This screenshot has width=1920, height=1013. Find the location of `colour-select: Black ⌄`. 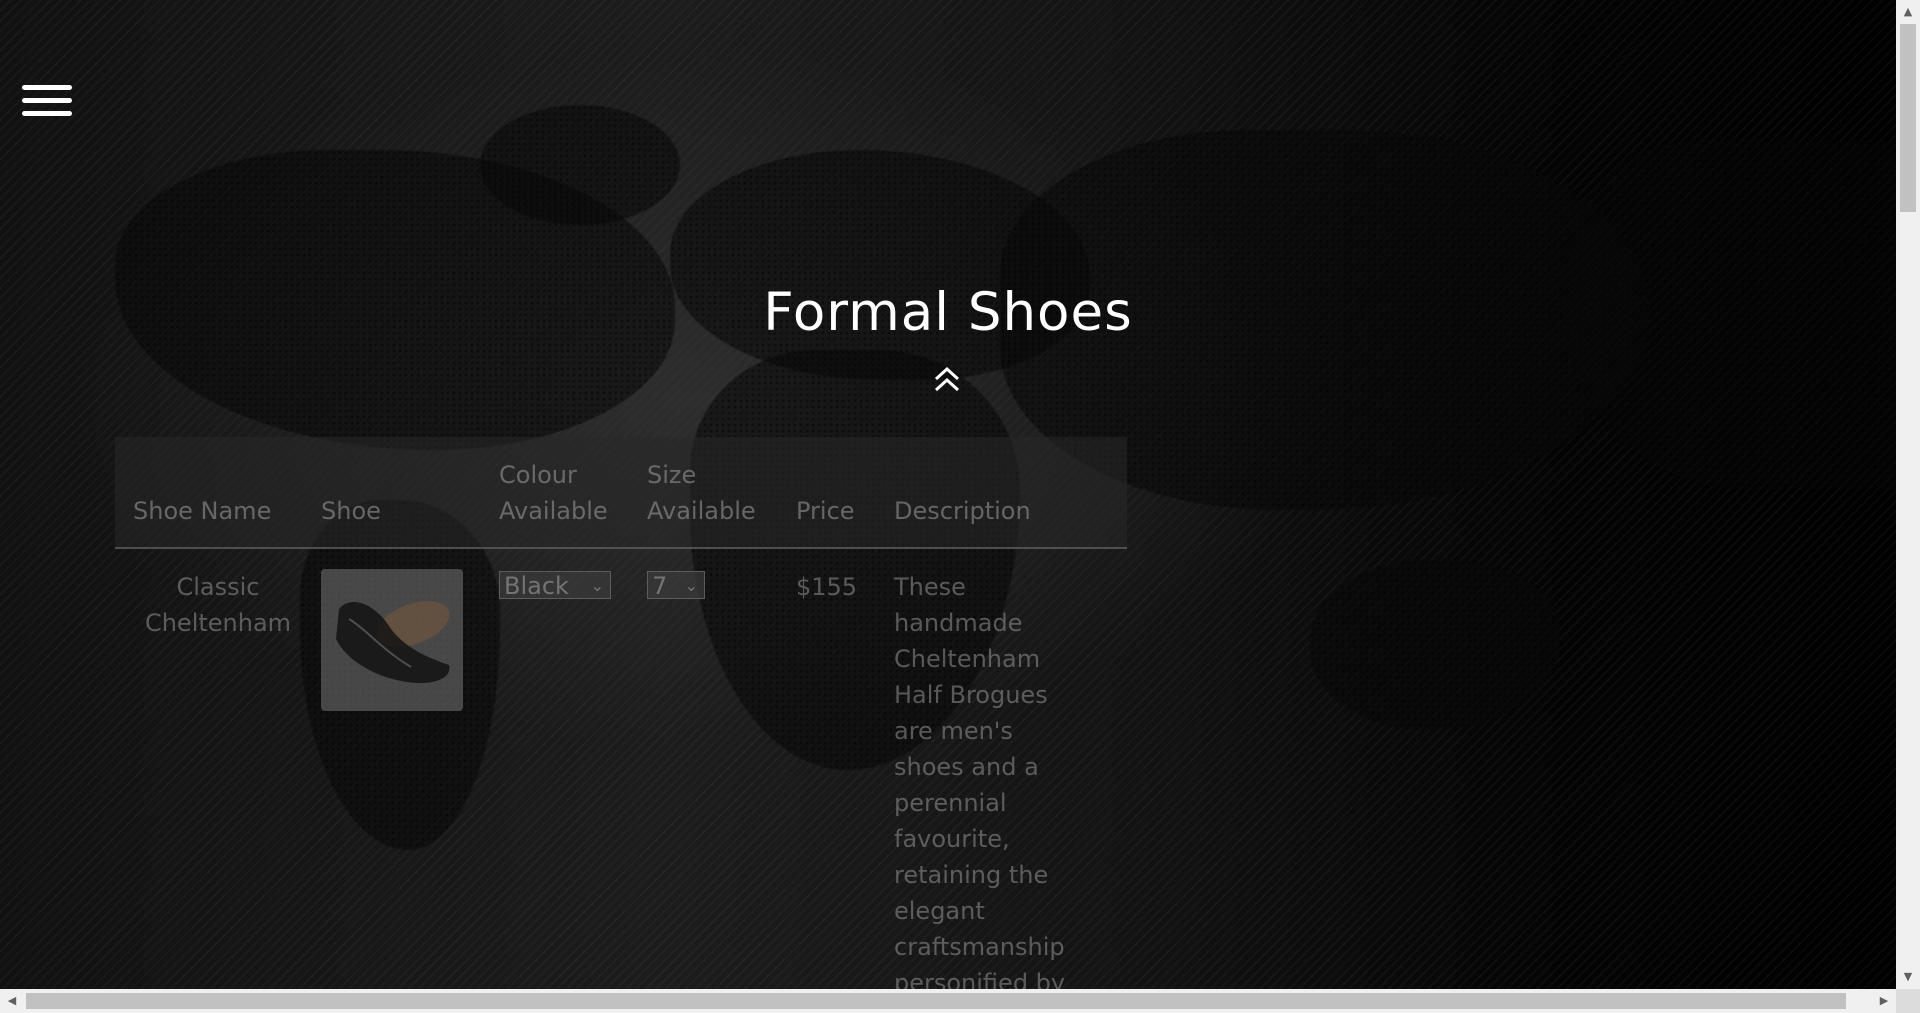

colour-select: Black ⌄ is located at coordinates (555, 585).